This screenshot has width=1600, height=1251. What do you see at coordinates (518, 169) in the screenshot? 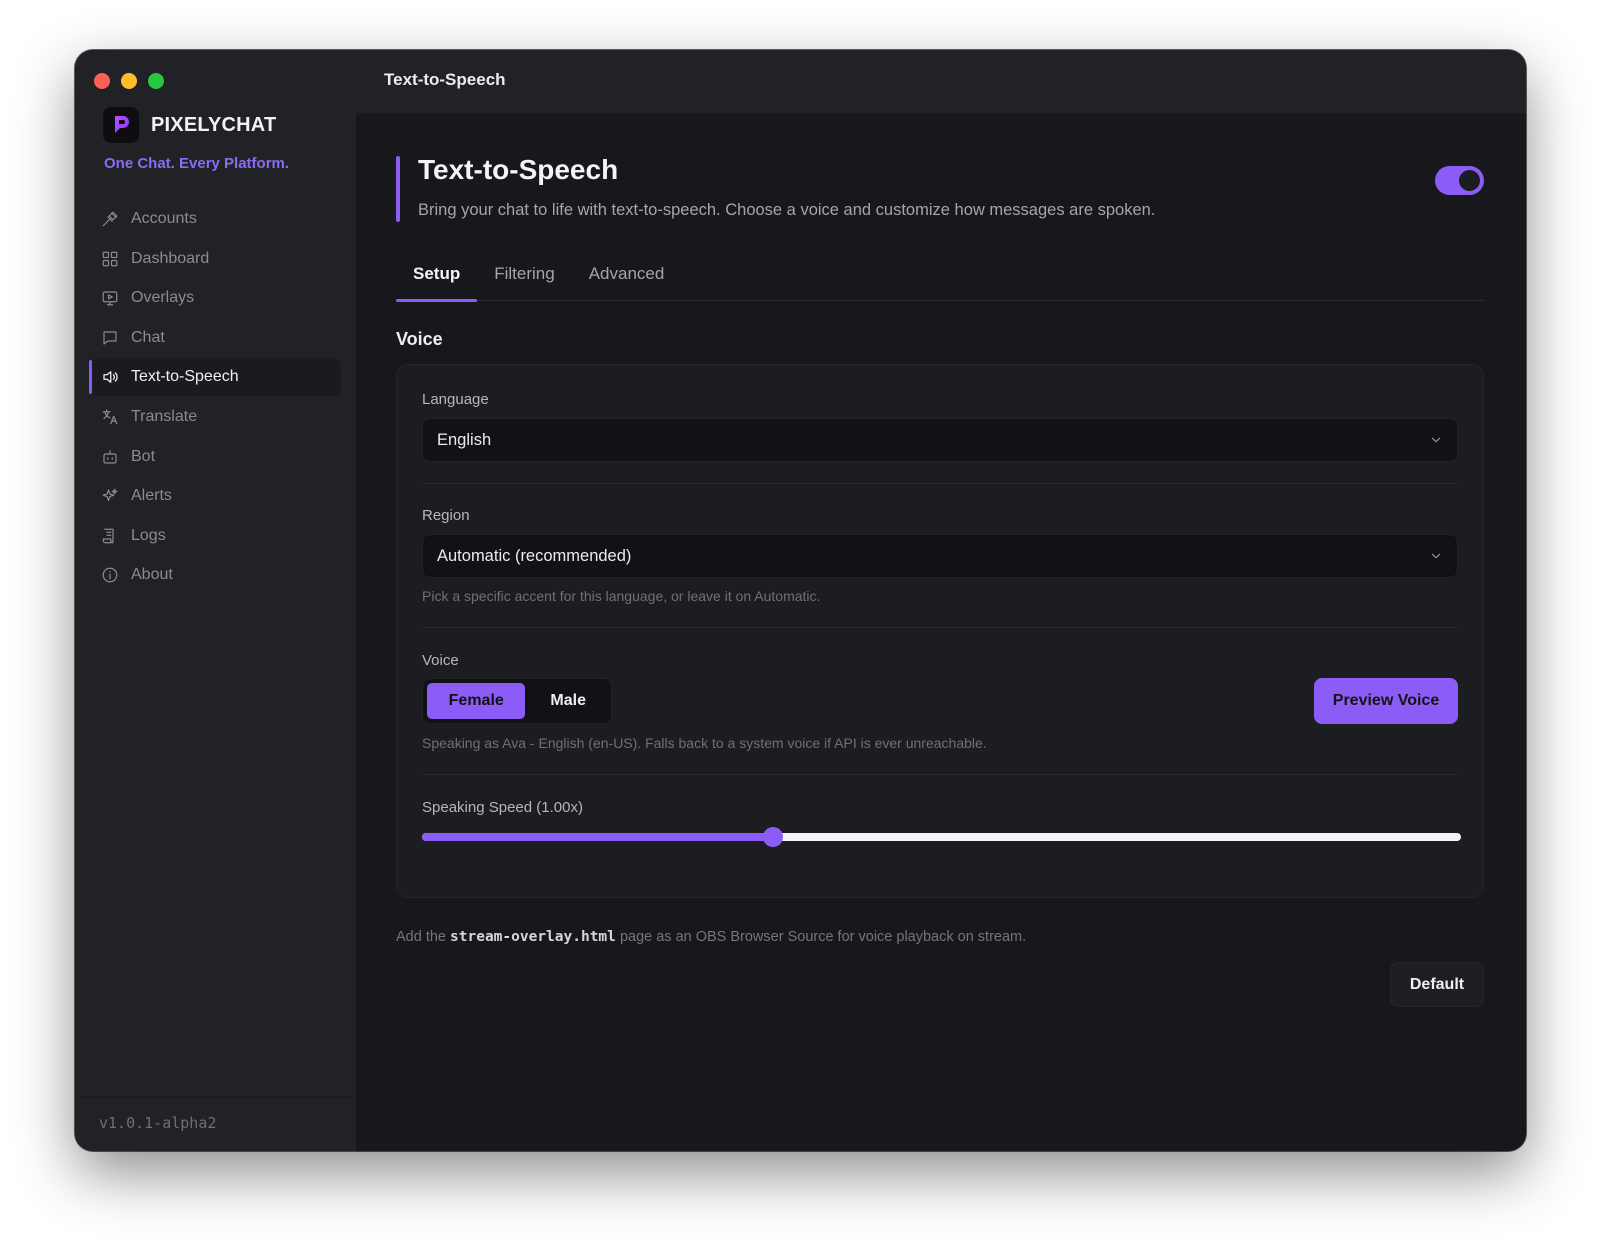
I see `page-title: Text-to-Speech` at bounding box center [518, 169].